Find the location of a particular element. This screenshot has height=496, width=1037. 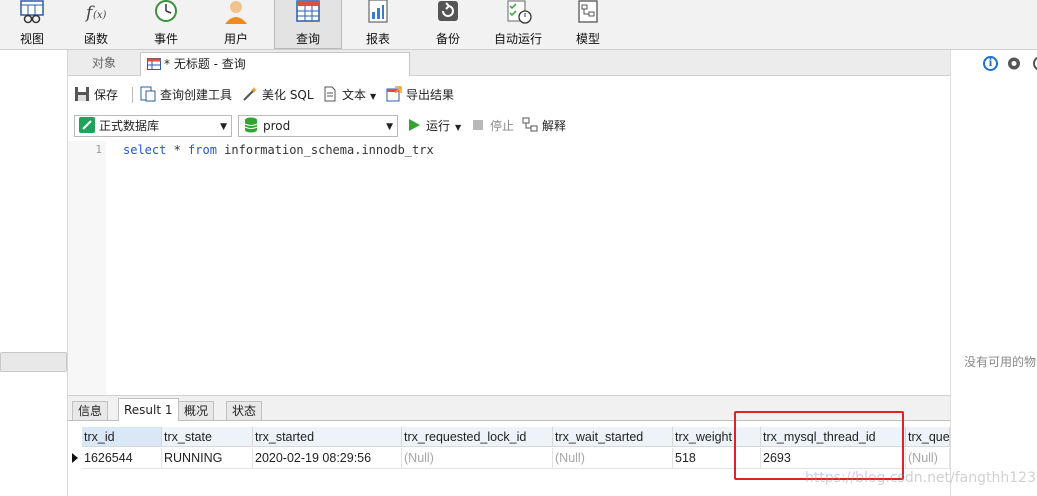

stop-label: 停止 is located at coordinates (502, 126).